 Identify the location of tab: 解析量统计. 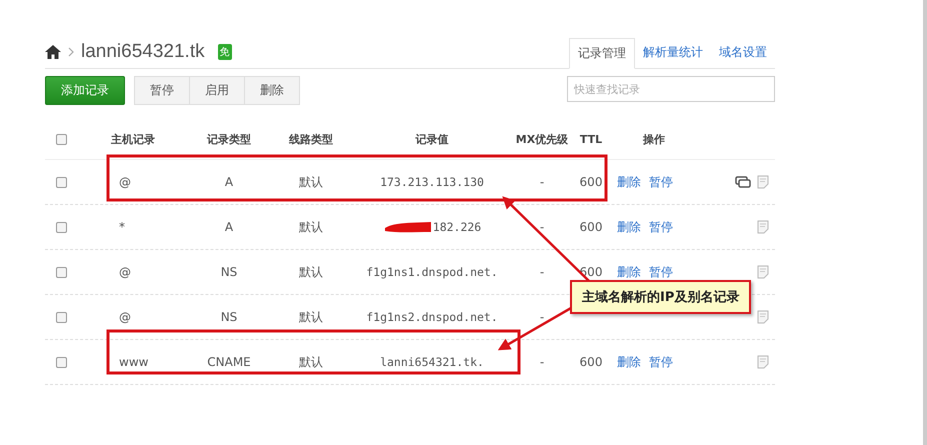
(673, 52).